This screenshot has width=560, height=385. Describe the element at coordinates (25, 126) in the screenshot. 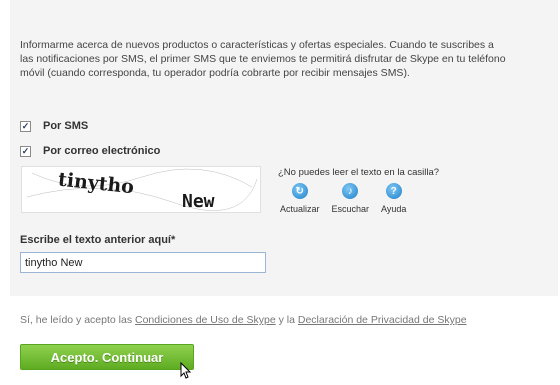

I see `sms-checkbox: ✓` at that location.